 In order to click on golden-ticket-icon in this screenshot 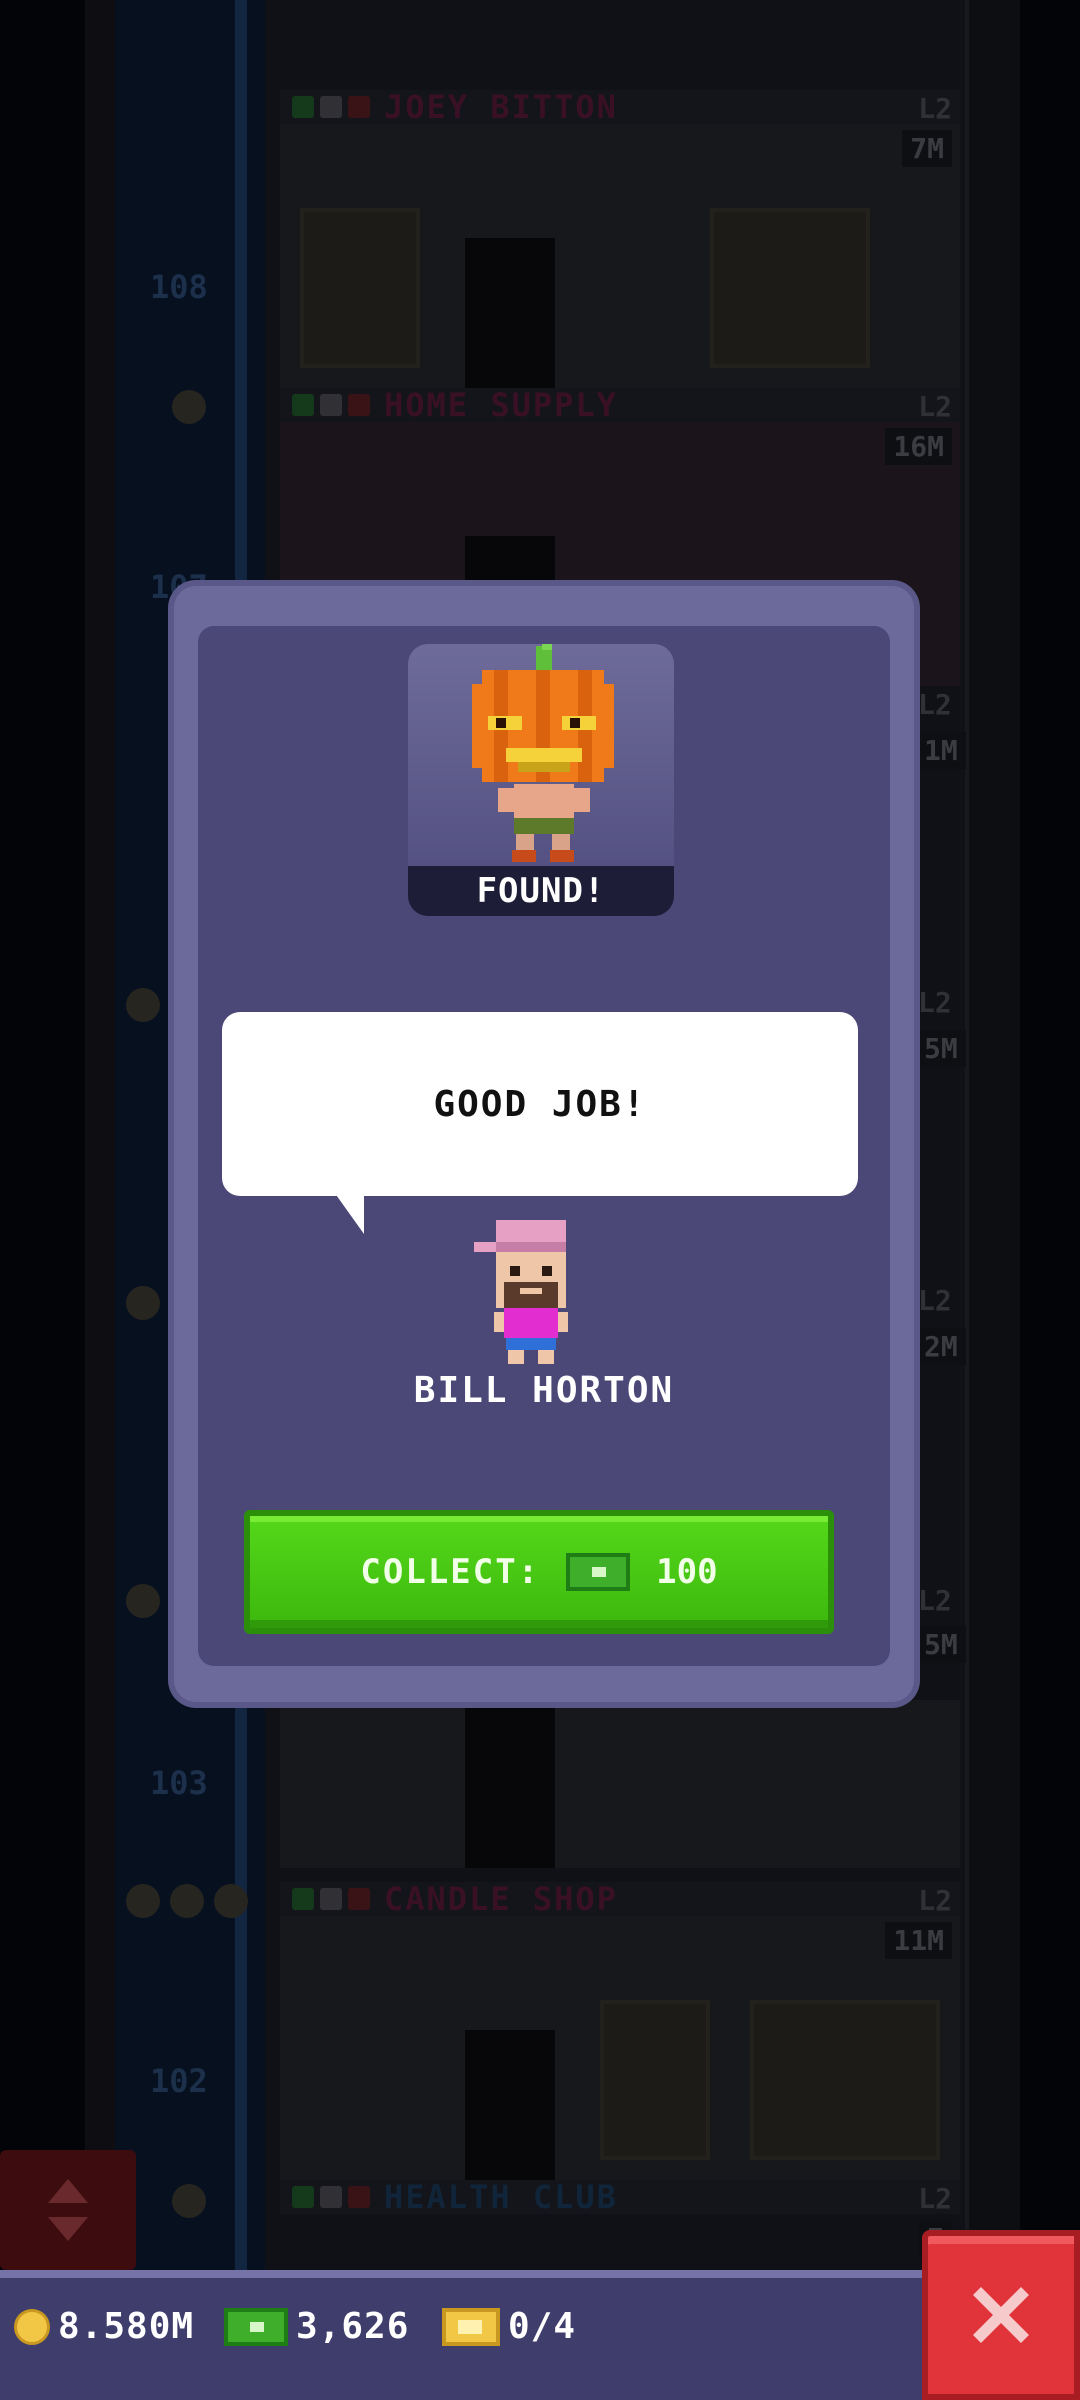, I will do `click(471, 2326)`.